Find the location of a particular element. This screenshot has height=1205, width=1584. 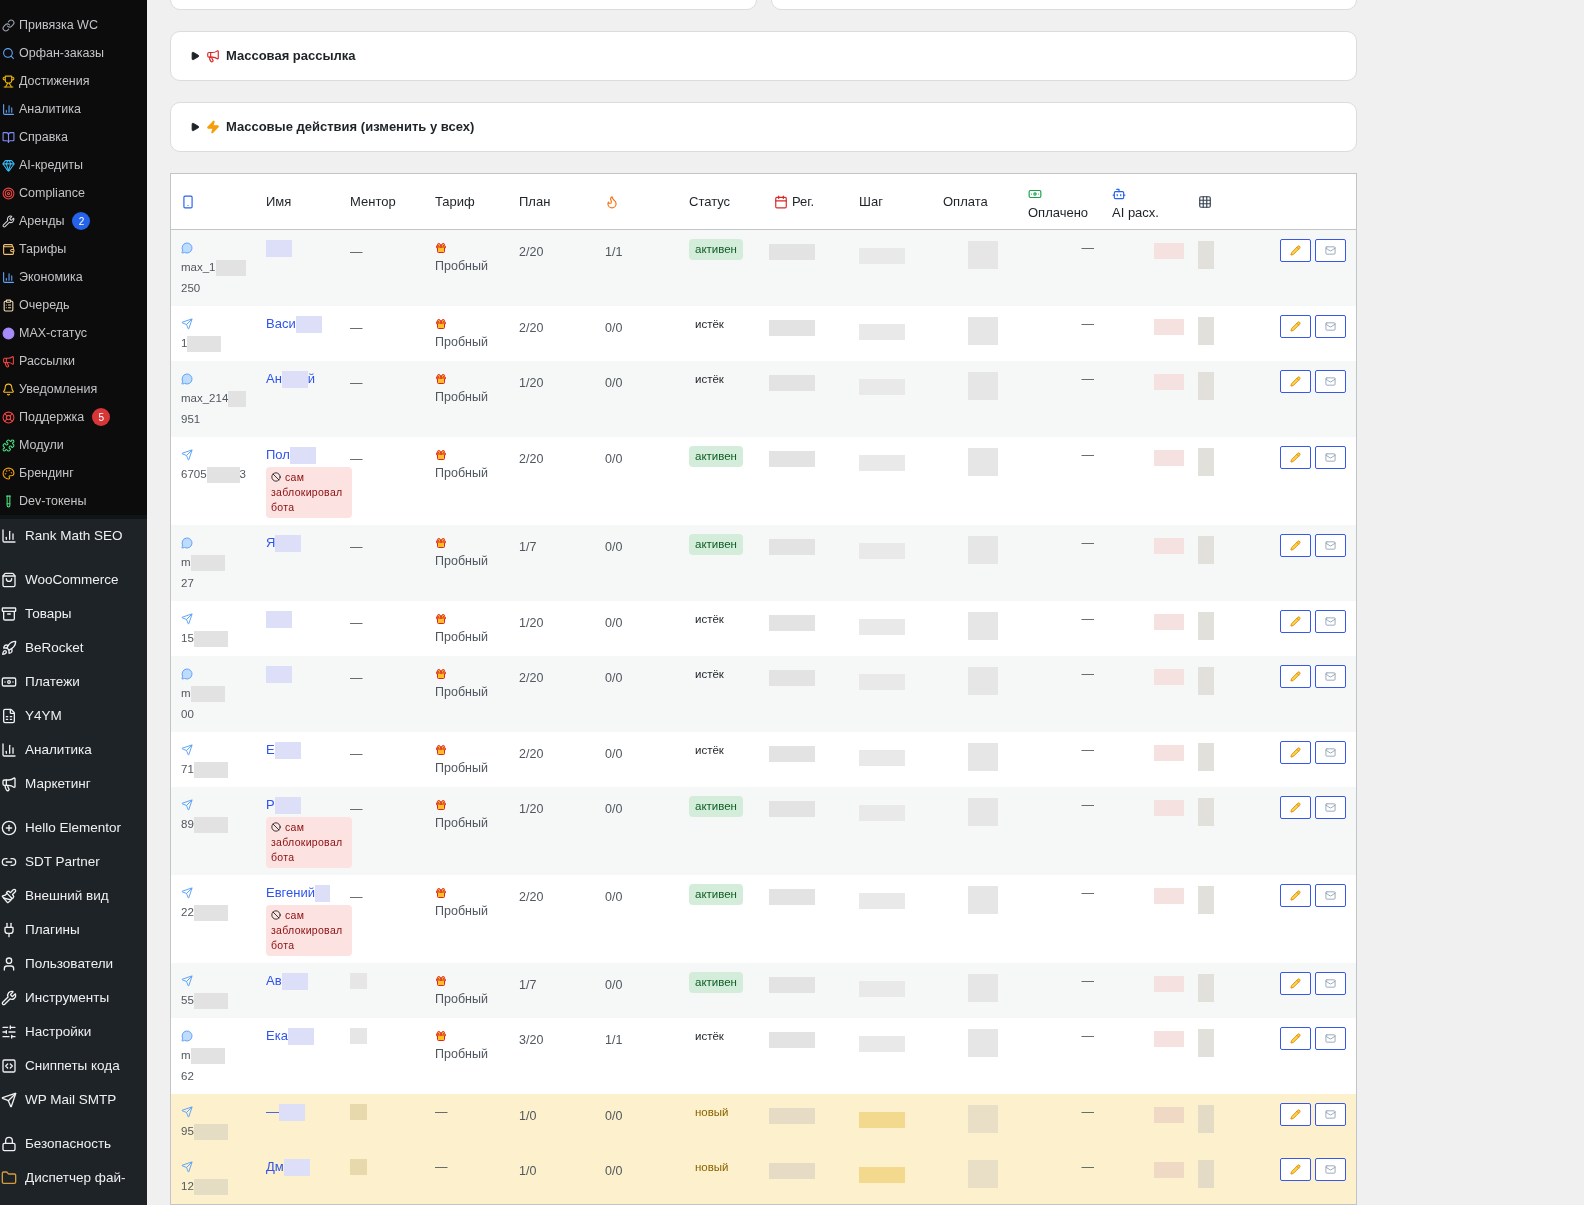

submenu-item: MAX-статус is located at coordinates (53, 333).